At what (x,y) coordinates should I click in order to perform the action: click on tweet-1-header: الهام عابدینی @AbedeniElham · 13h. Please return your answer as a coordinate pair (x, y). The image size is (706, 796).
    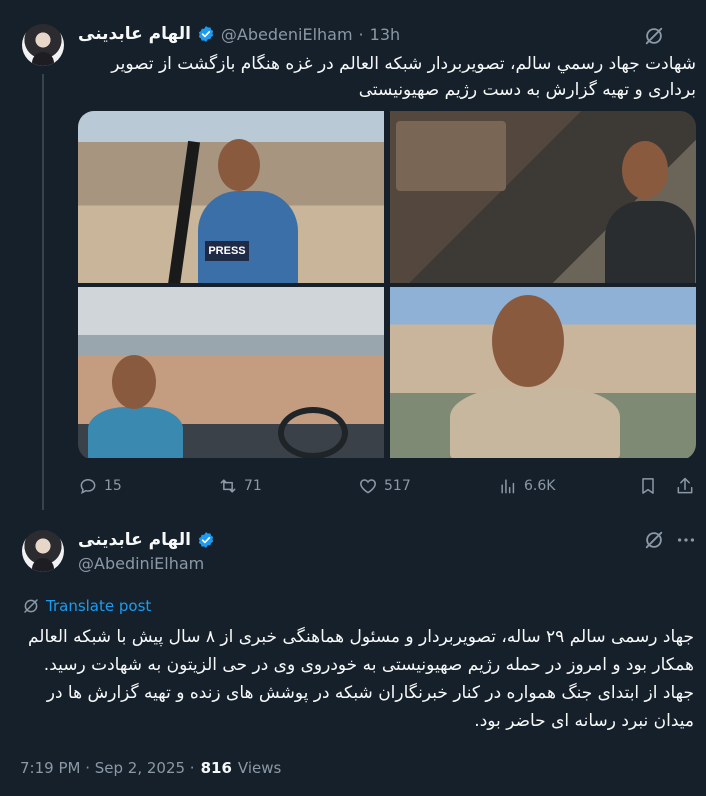
    Looking at the image, I should click on (239, 34).